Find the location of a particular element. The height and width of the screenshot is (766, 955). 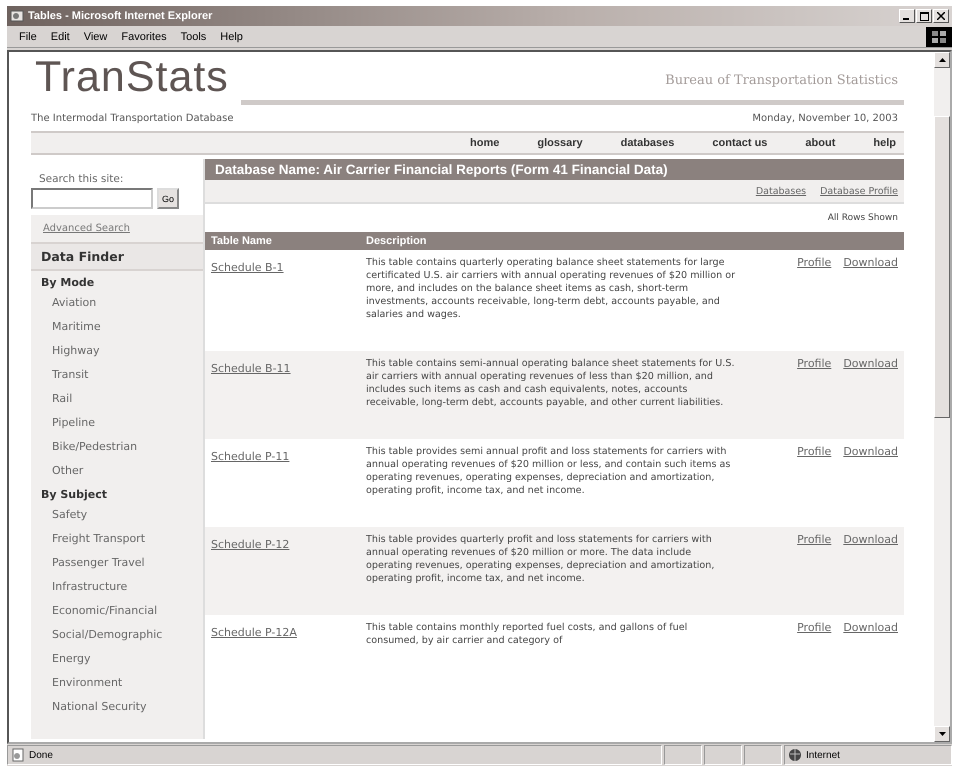

group-heading: By Subject is located at coordinates (74, 495).